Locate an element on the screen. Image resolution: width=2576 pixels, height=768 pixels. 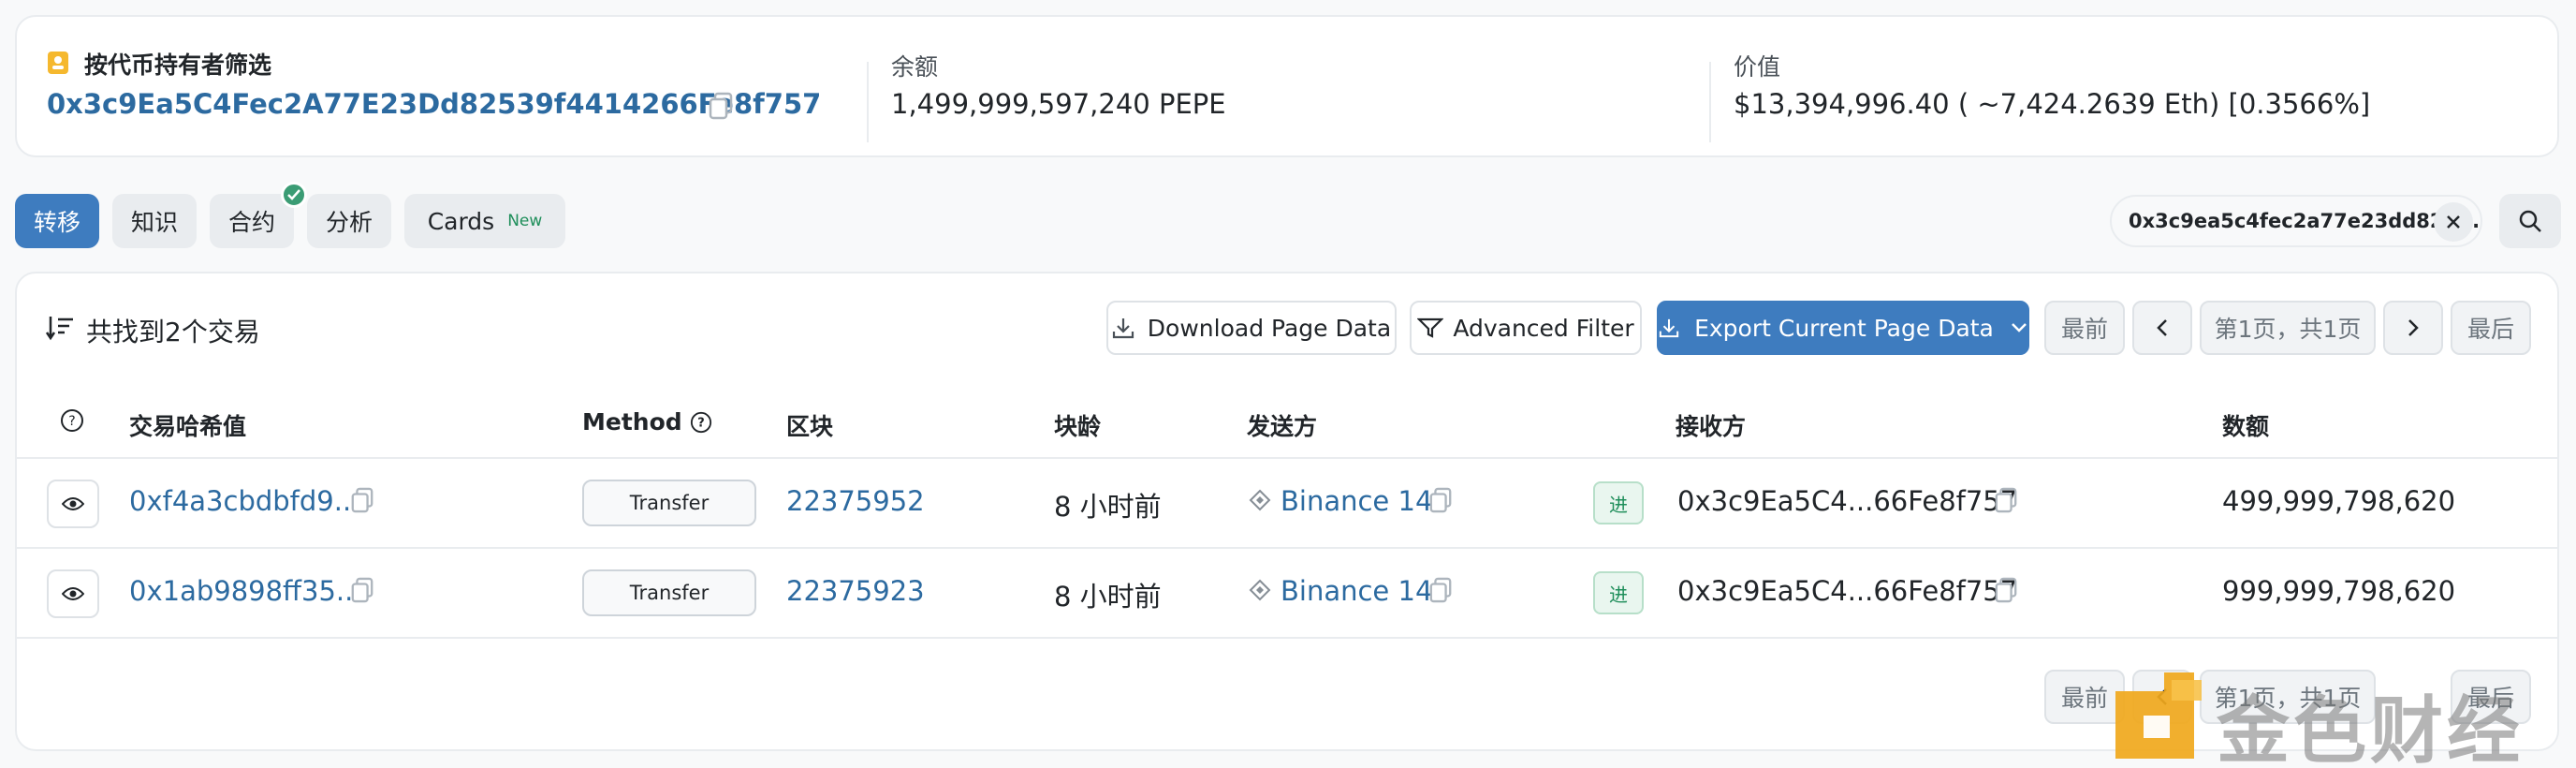
next-page-button is located at coordinates (2413, 328).